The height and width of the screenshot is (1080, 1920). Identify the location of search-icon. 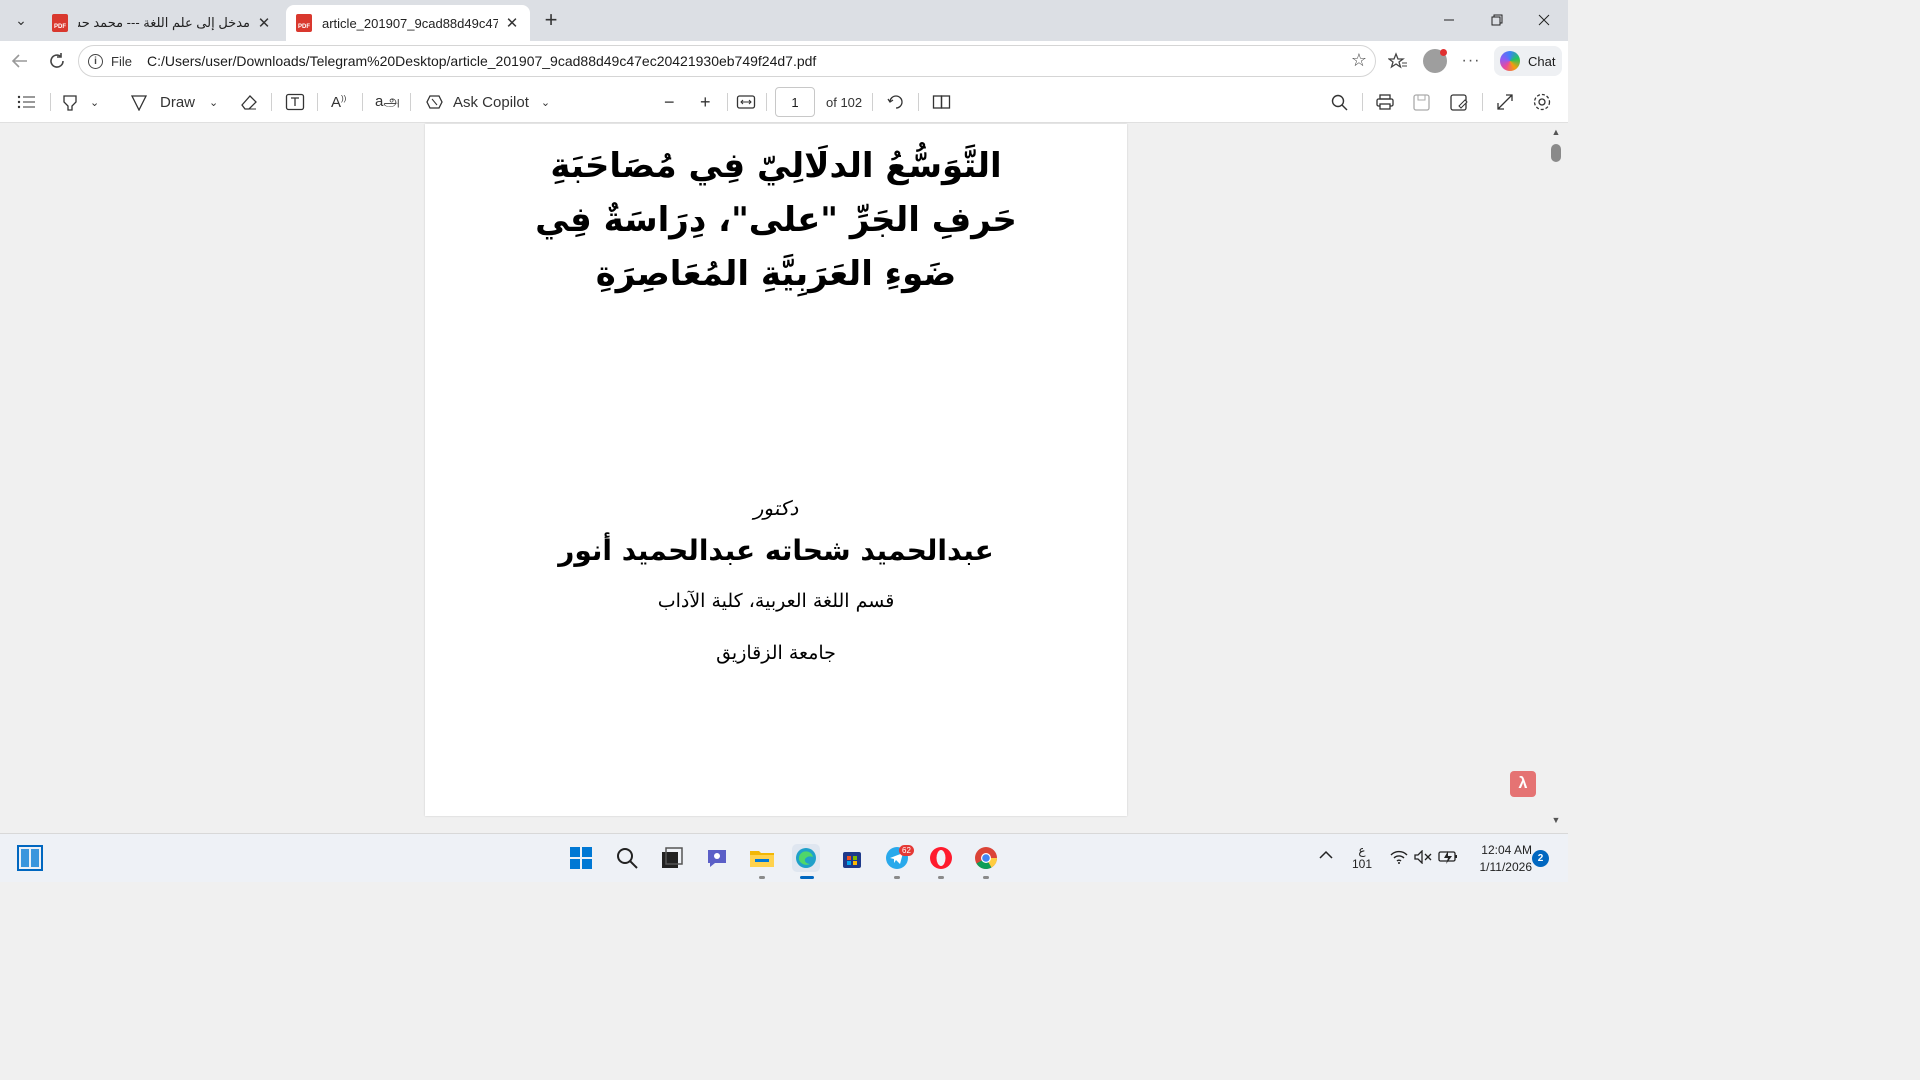
(627, 858).